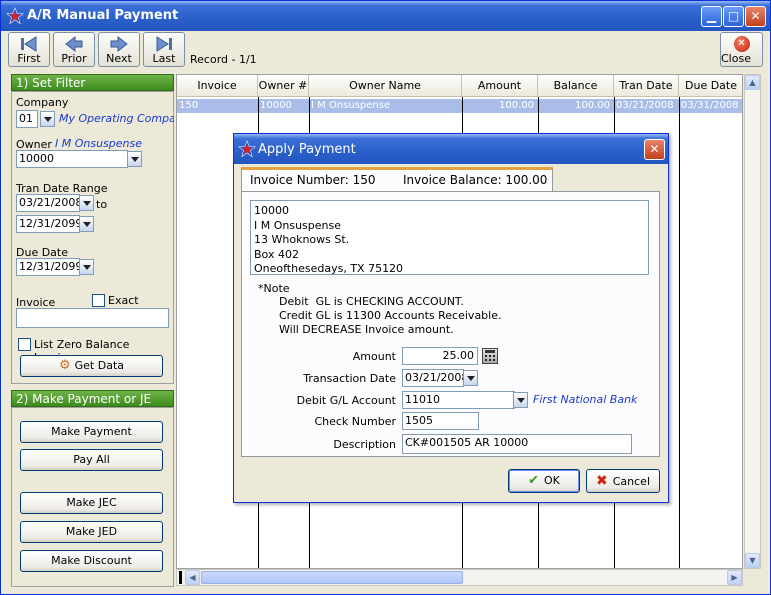  I want to click on address-line: 10000, so click(271, 210).